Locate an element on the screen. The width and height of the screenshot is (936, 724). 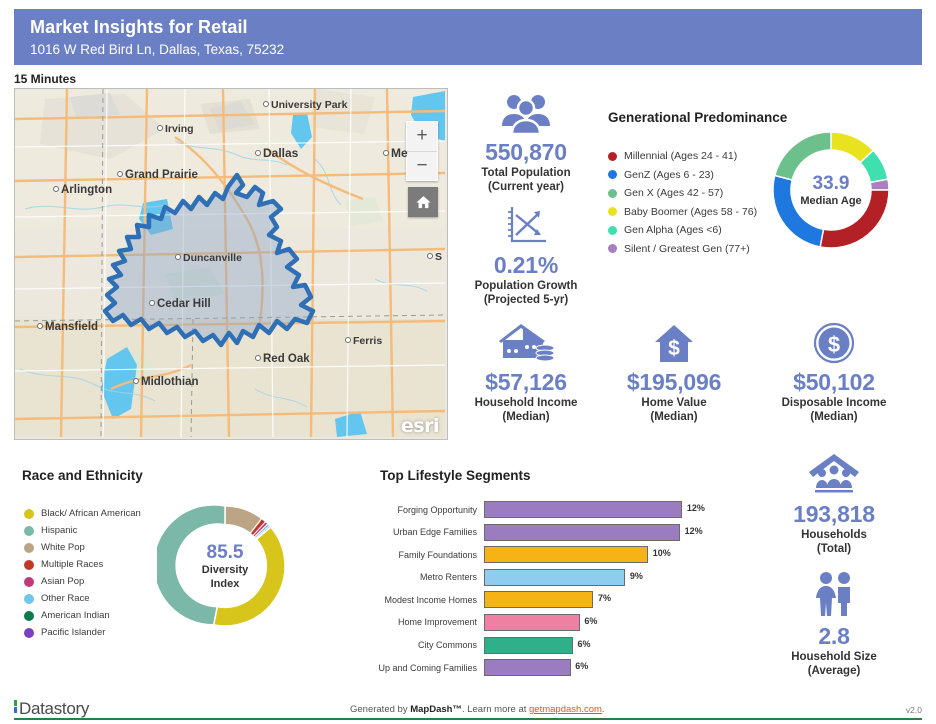
logo-mark-green is located at coordinates (15, 703).